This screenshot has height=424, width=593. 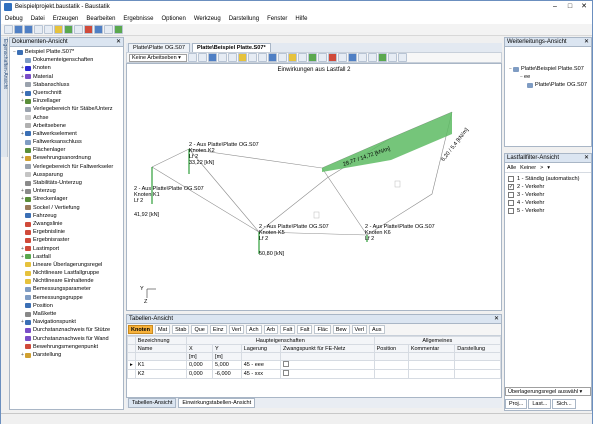 What do you see at coordinates (160, 374) in the screenshot?
I see `table-cell: K2` at bounding box center [160, 374].